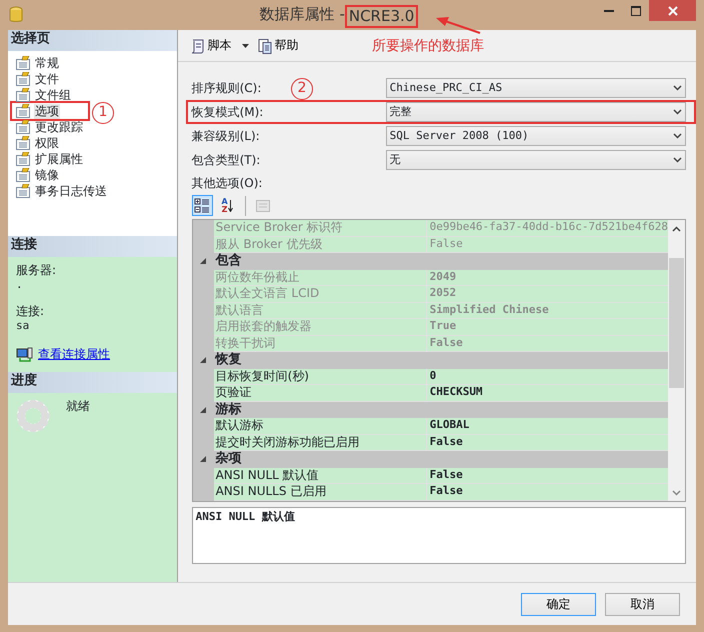  Describe the element at coordinates (226, 135) in the screenshot. I see `field-label: 兼容级别(L):` at that location.